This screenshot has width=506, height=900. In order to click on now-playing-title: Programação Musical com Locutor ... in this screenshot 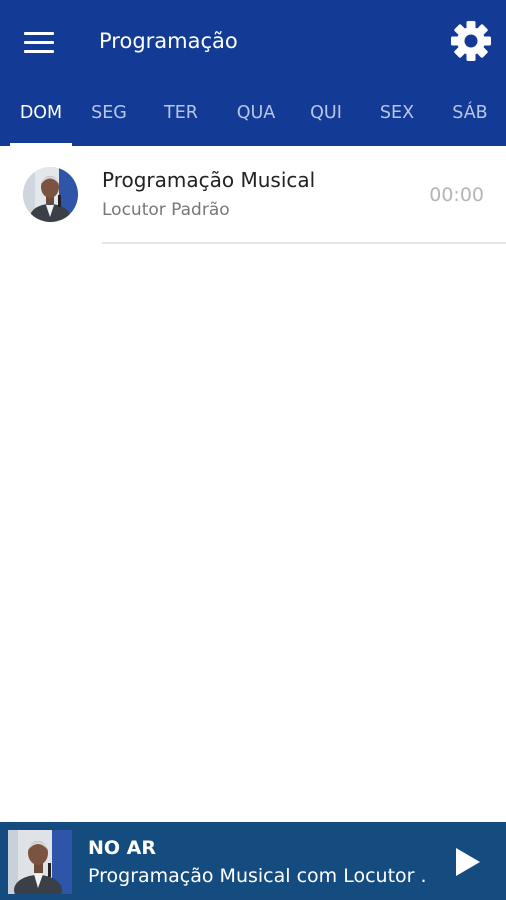, I will do `click(258, 876)`.